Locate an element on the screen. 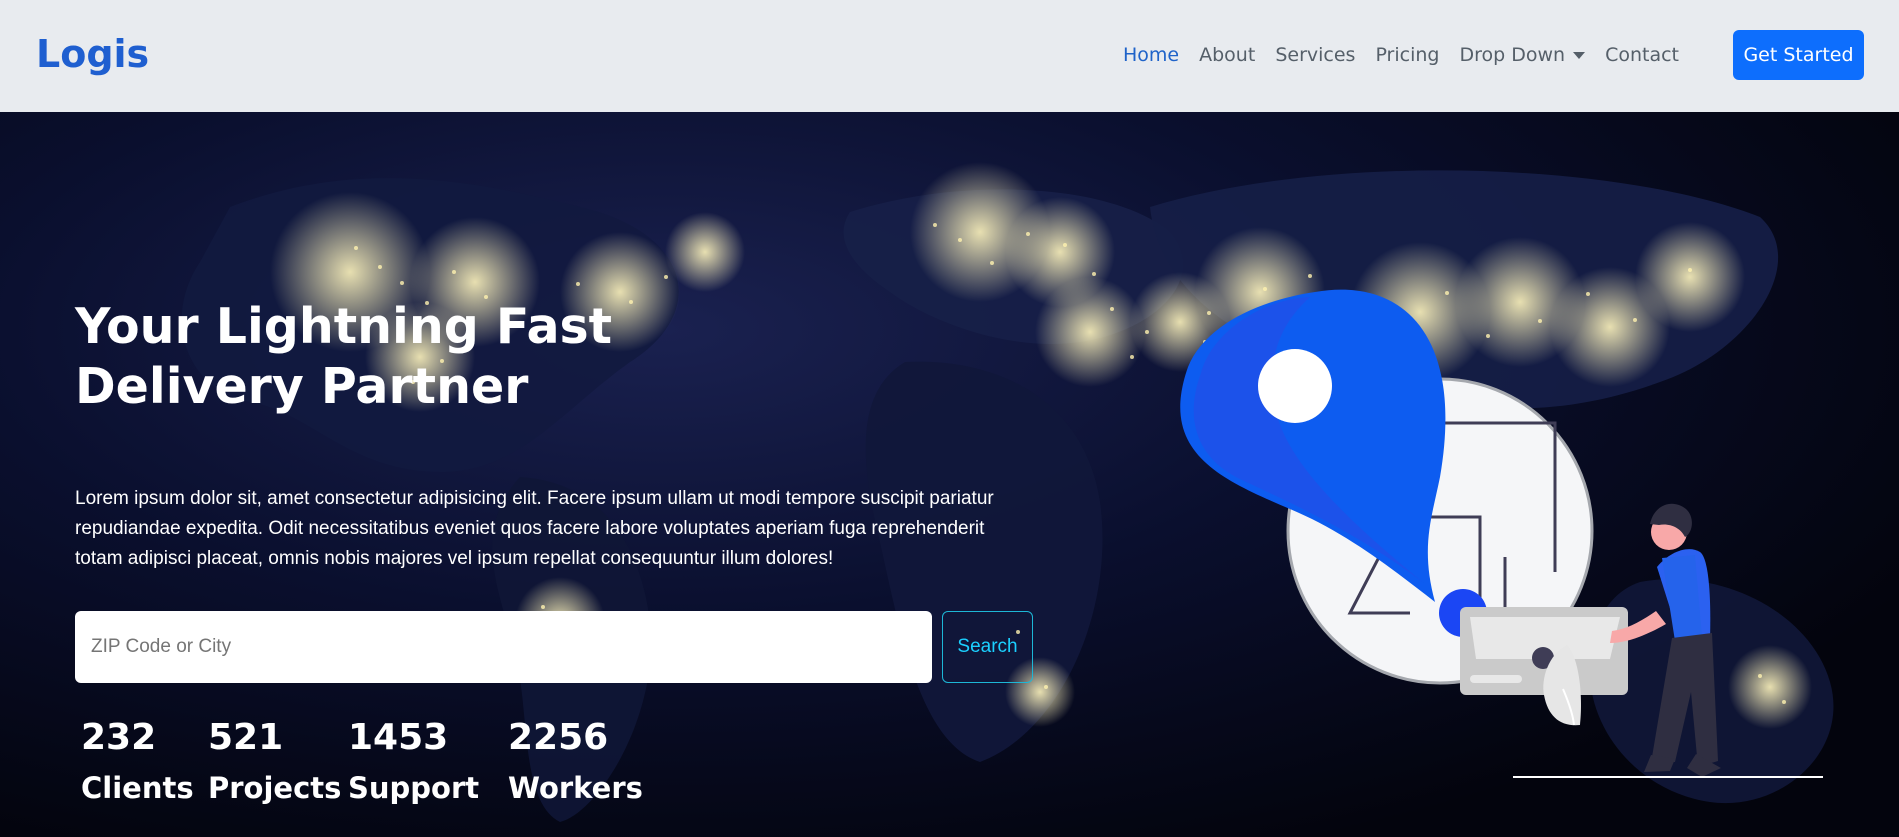 This screenshot has height=837, width=1899. stat-label: Workers is located at coordinates (575, 788).